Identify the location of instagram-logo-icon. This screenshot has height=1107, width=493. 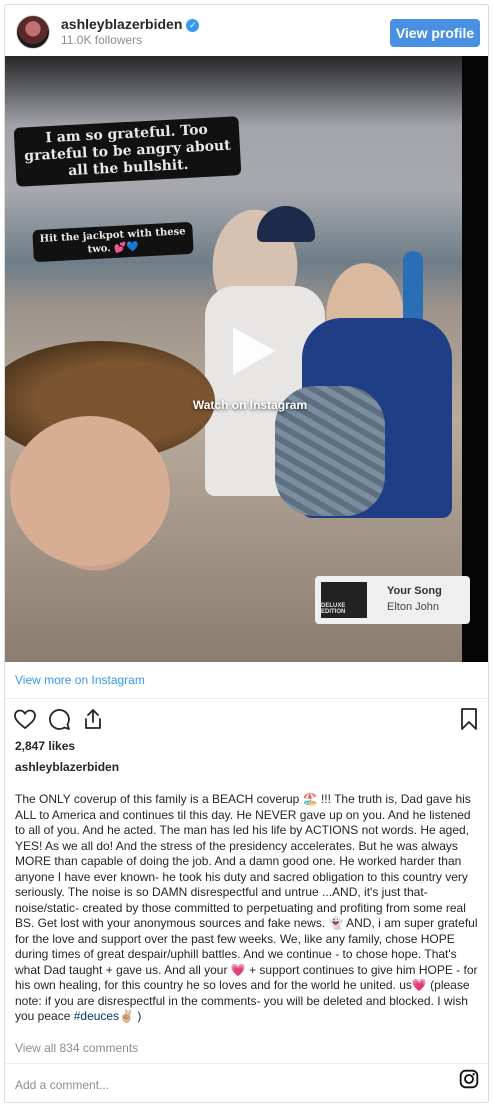
(469, 1079).